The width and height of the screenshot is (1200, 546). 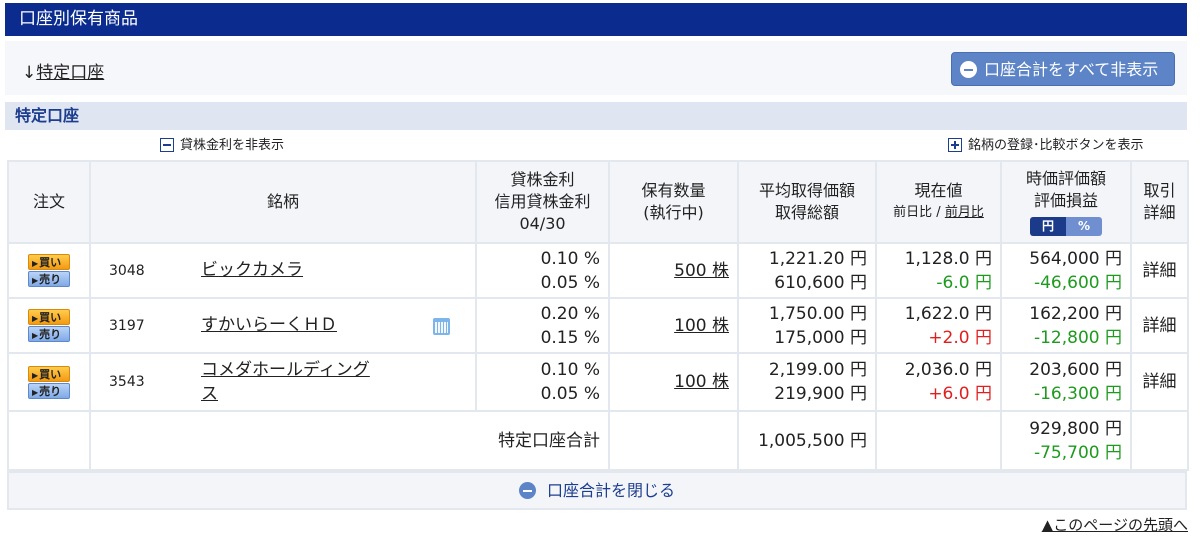 What do you see at coordinates (70, 73) in the screenshot?
I see `account-anchor-link: 特定口座` at bounding box center [70, 73].